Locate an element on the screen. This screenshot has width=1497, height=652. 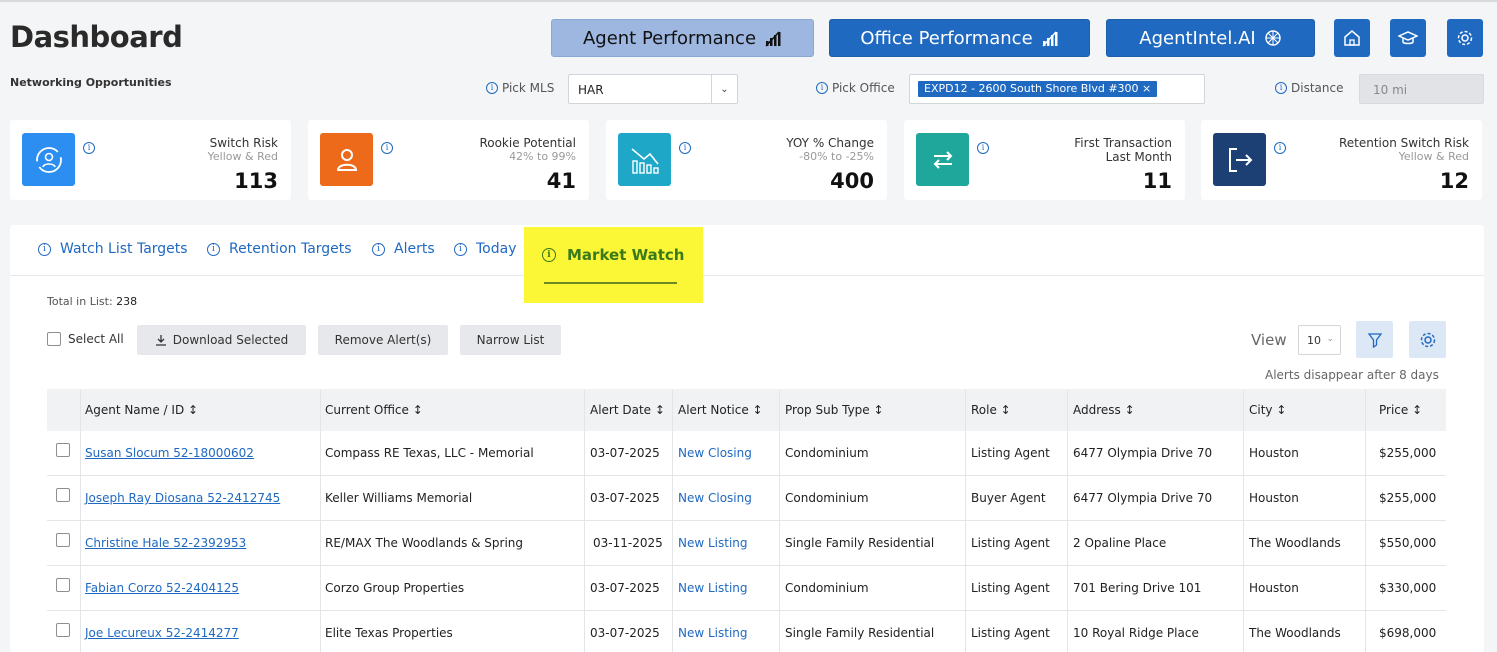
office-select: EXPD12 - 2600 South Shore Blvd #300 × is located at coordinates (1057, 89).